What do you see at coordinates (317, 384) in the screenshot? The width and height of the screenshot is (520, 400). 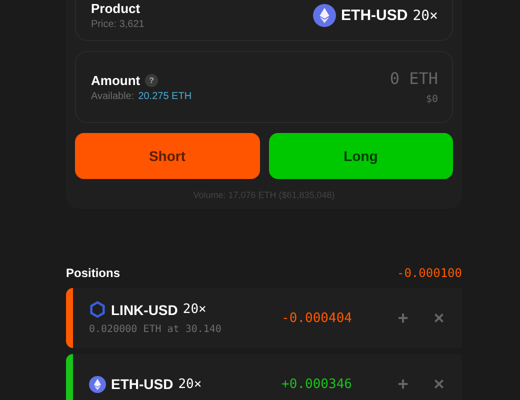 I see `position-pnl: +0.000346` at bounding box center [317, 384].